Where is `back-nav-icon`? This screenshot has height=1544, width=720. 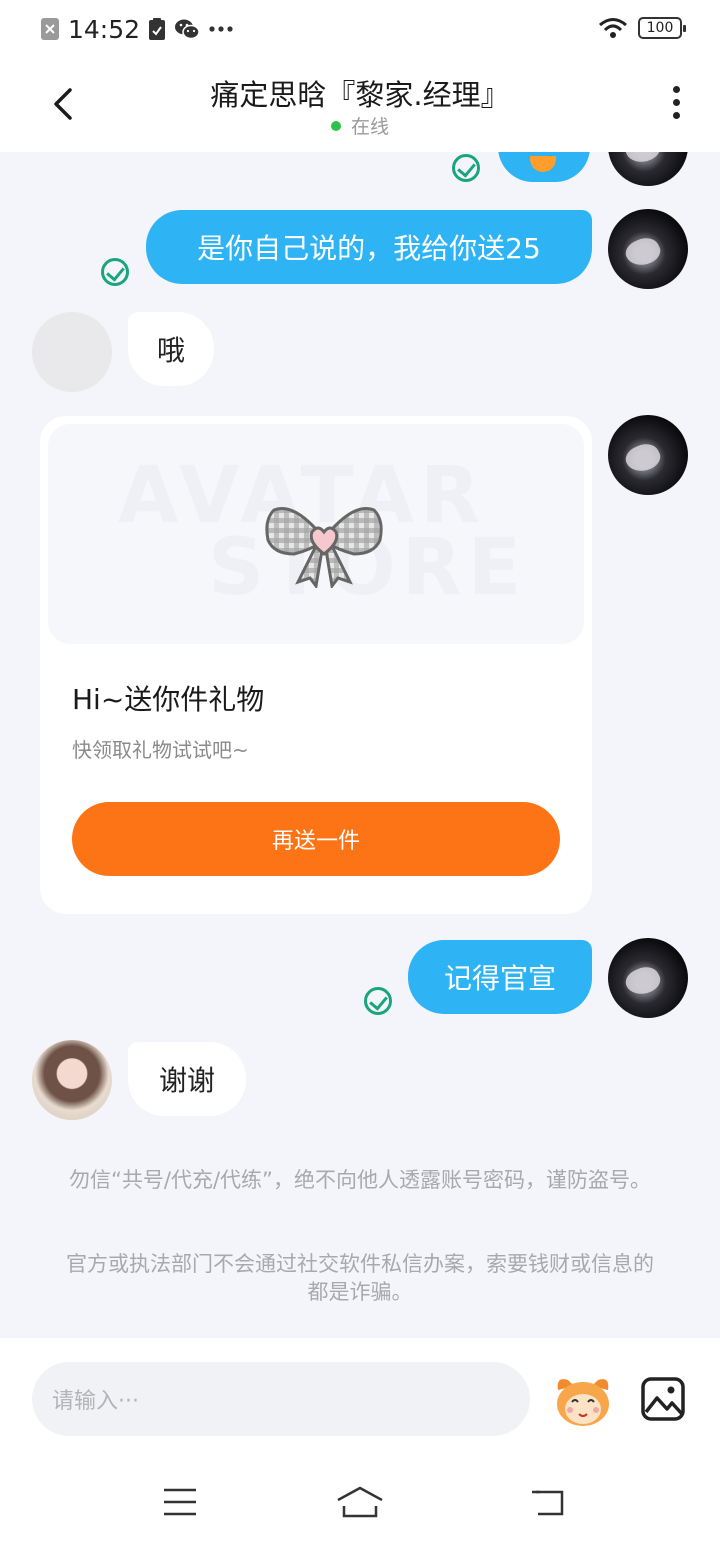
back-nav-icon is located at coordinates (548, 1502).